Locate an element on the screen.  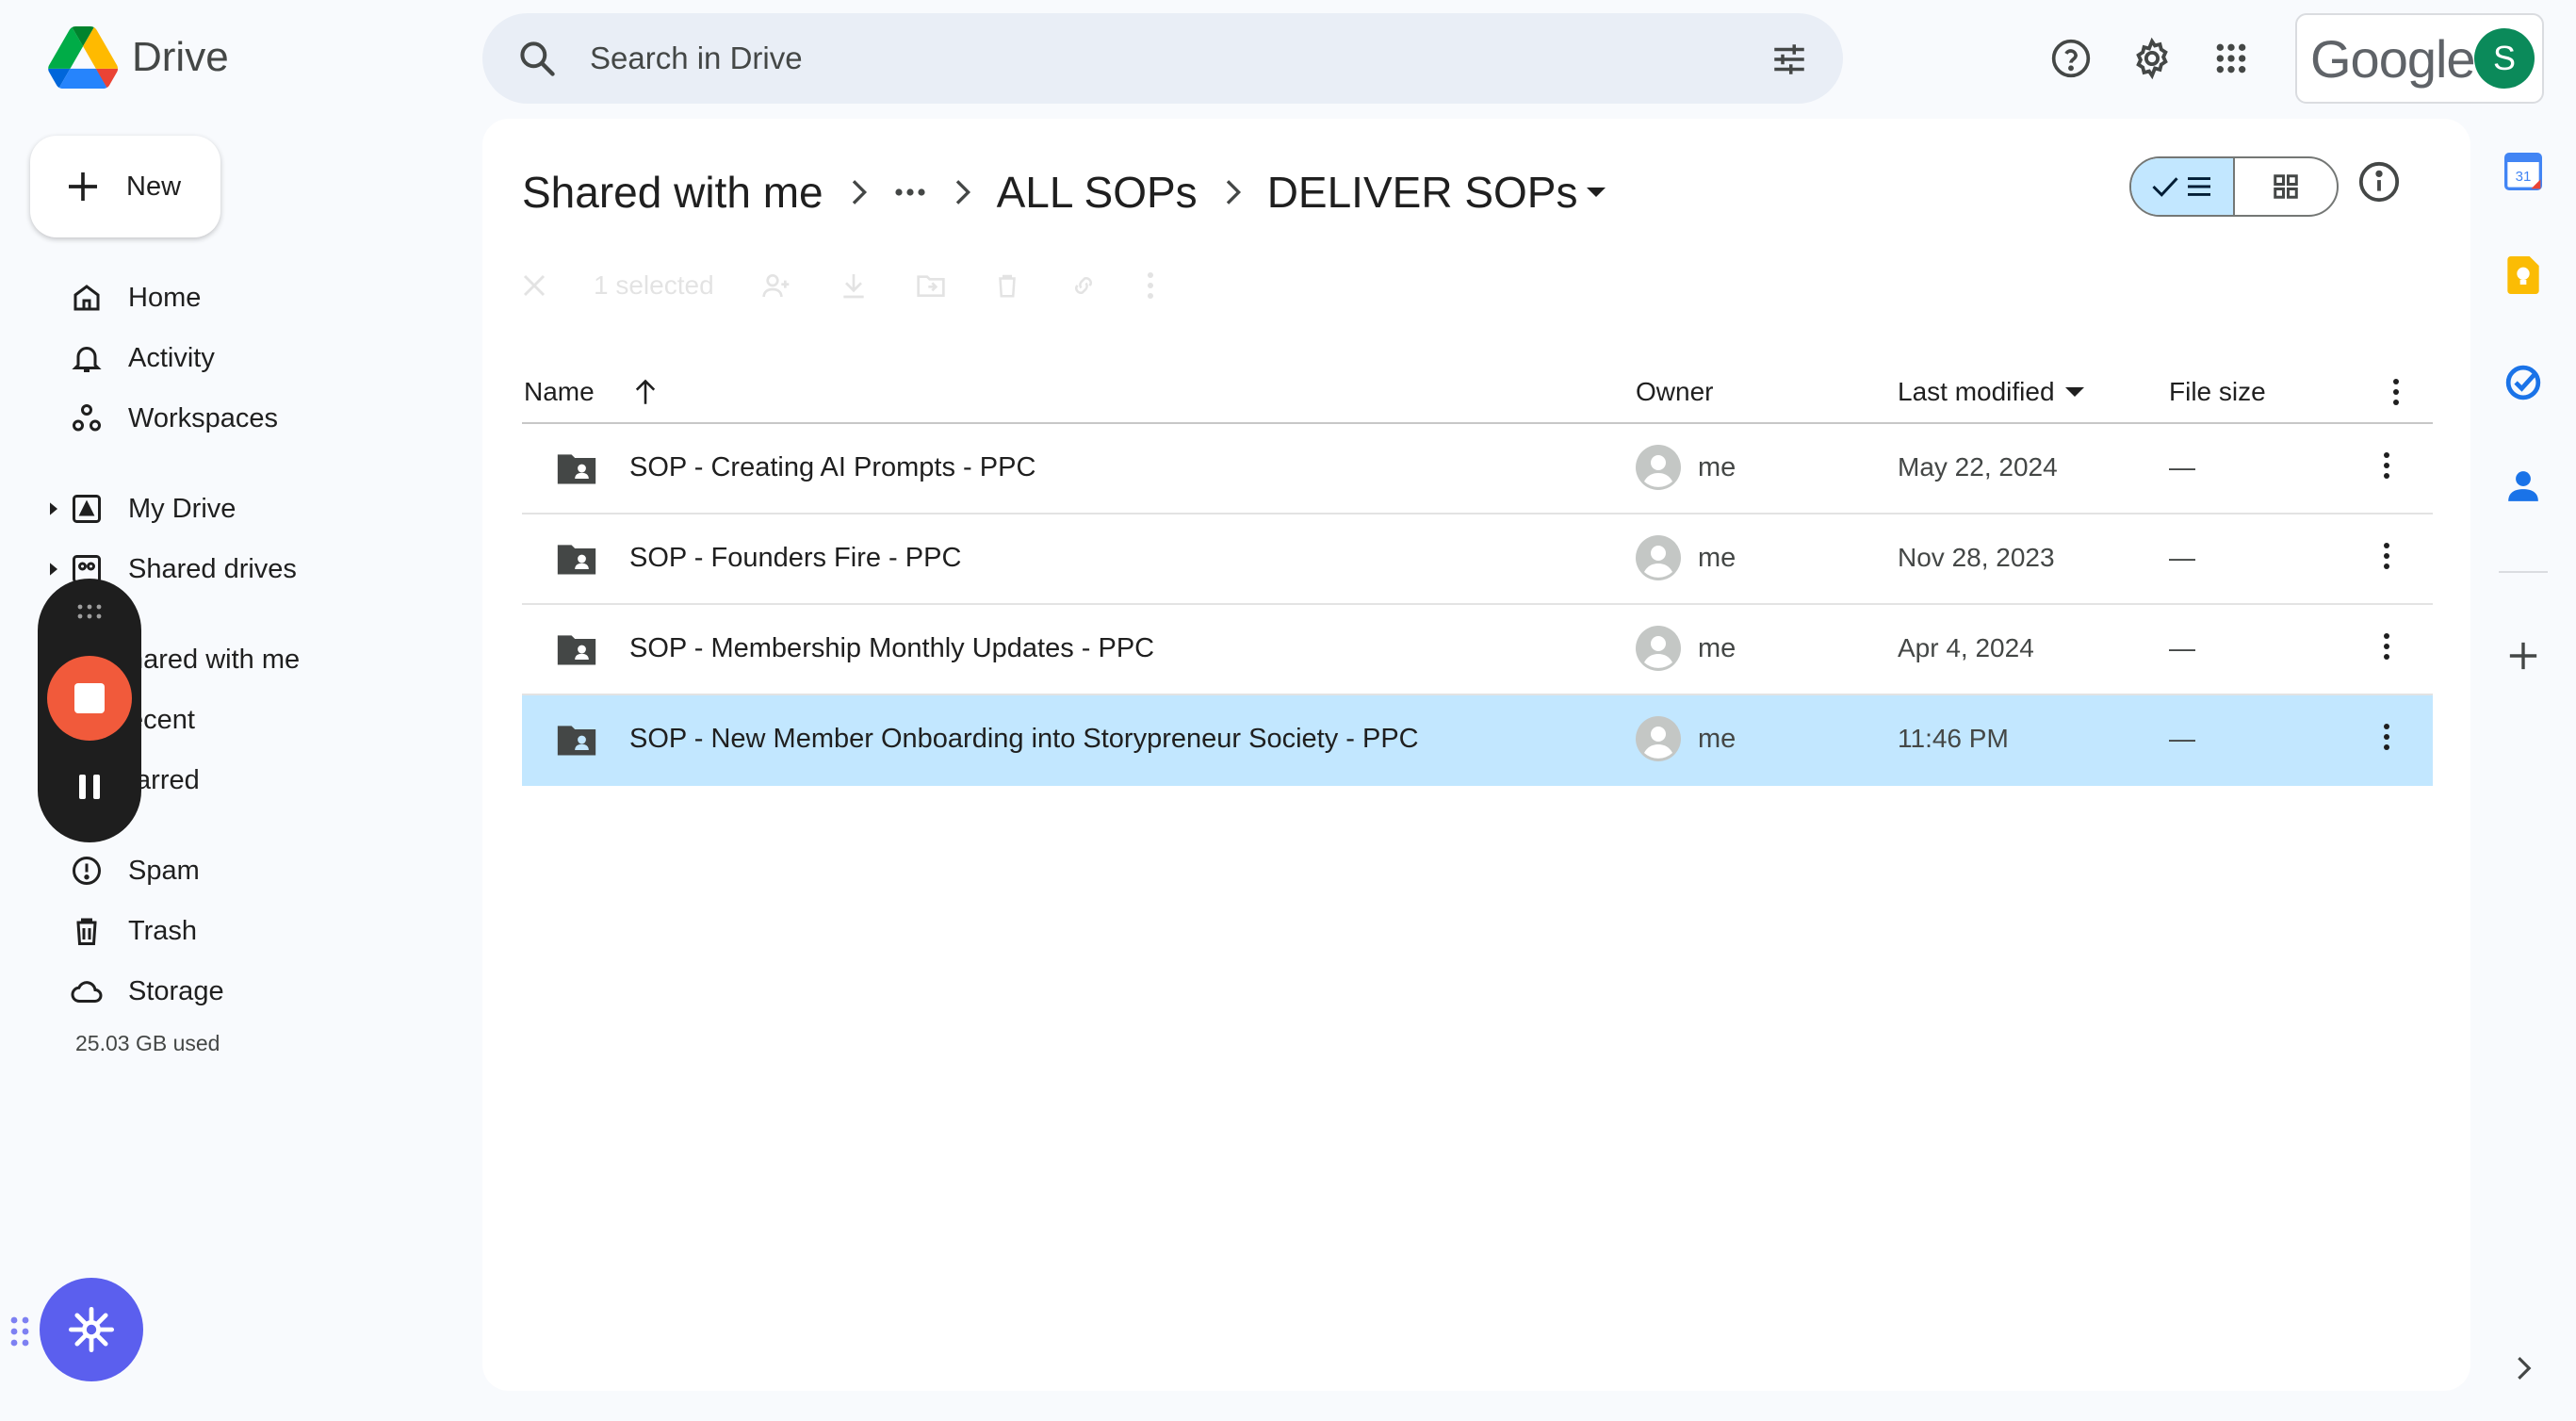
column-header-owner: Owner is located at coordinates (1674, 392).